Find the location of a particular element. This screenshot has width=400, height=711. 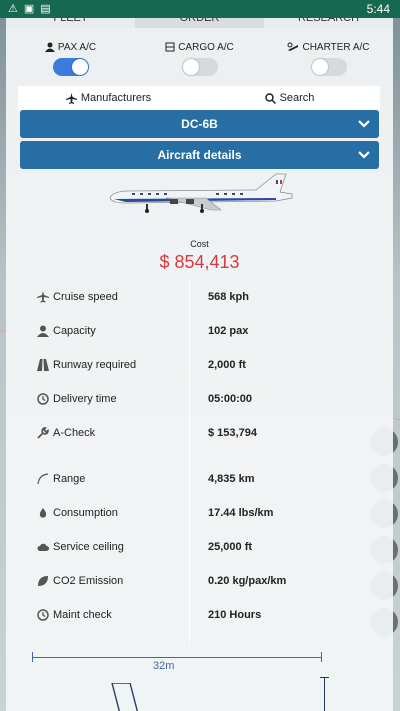

cargo-toggle is located at coordinates (199, 67).